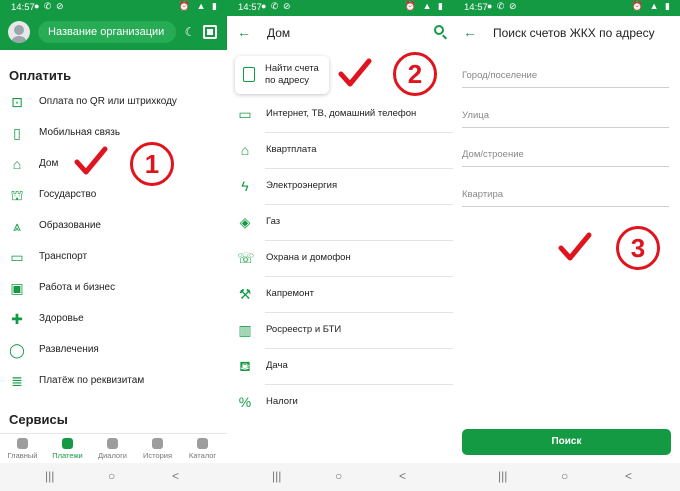  Describe the element at coordinates (92, 380) in the screenshot. I see `menu-item-label: Платёж по реквизитам` at that location.